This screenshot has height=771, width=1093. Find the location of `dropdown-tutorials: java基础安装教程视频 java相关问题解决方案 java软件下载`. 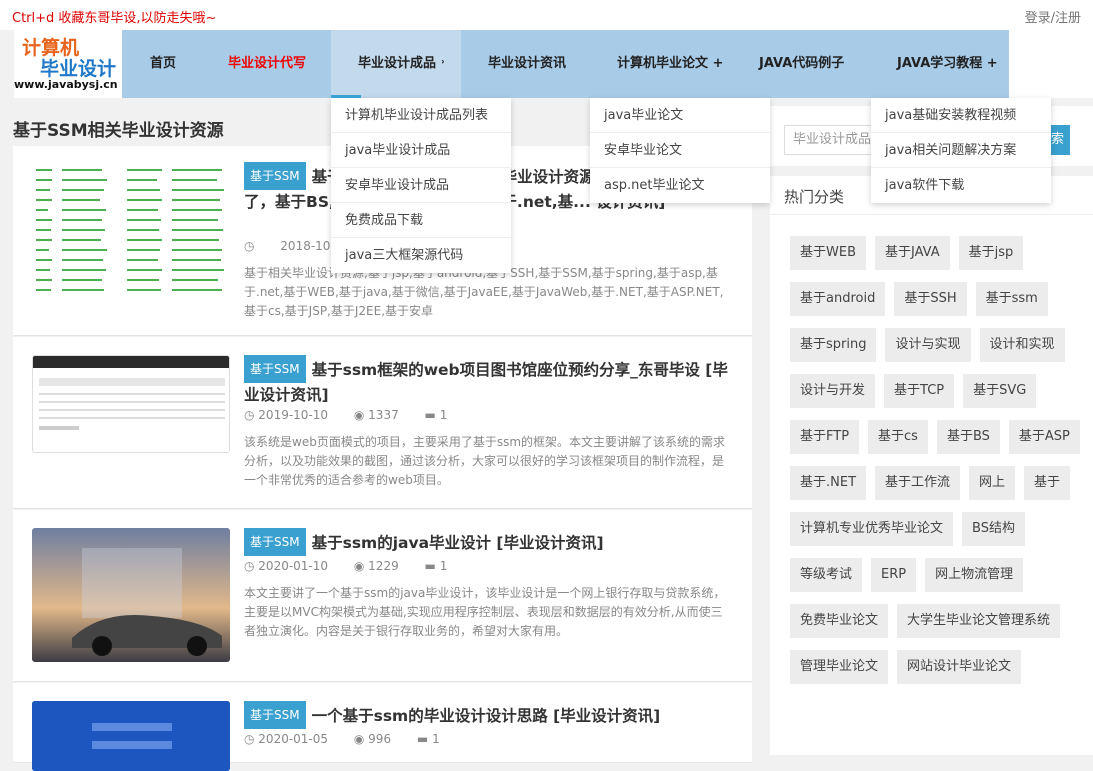

dropdown-tutorials: java基础安装教程视频 java相关问题解决方案 java软件下载 is located at coordinates (961, 150).